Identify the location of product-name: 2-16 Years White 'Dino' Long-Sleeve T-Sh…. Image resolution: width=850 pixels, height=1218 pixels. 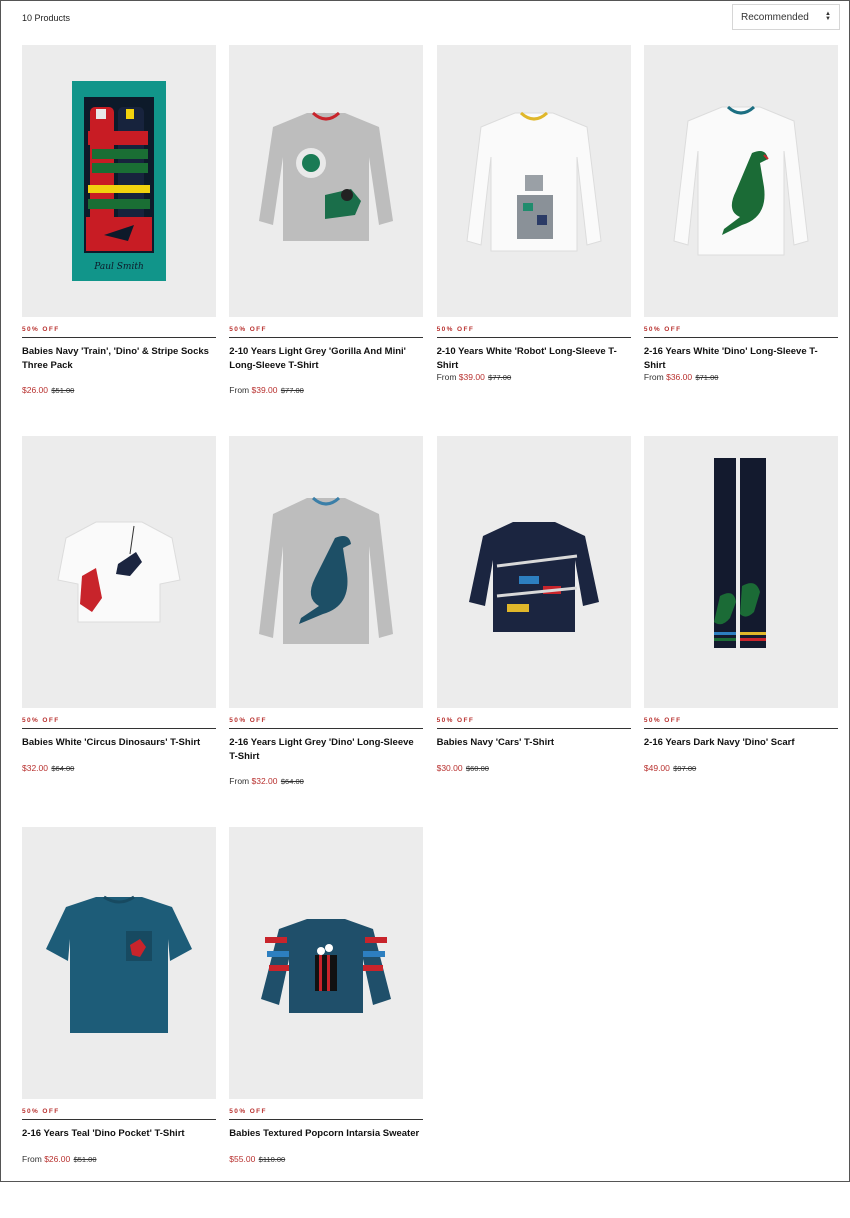
(741, 360).